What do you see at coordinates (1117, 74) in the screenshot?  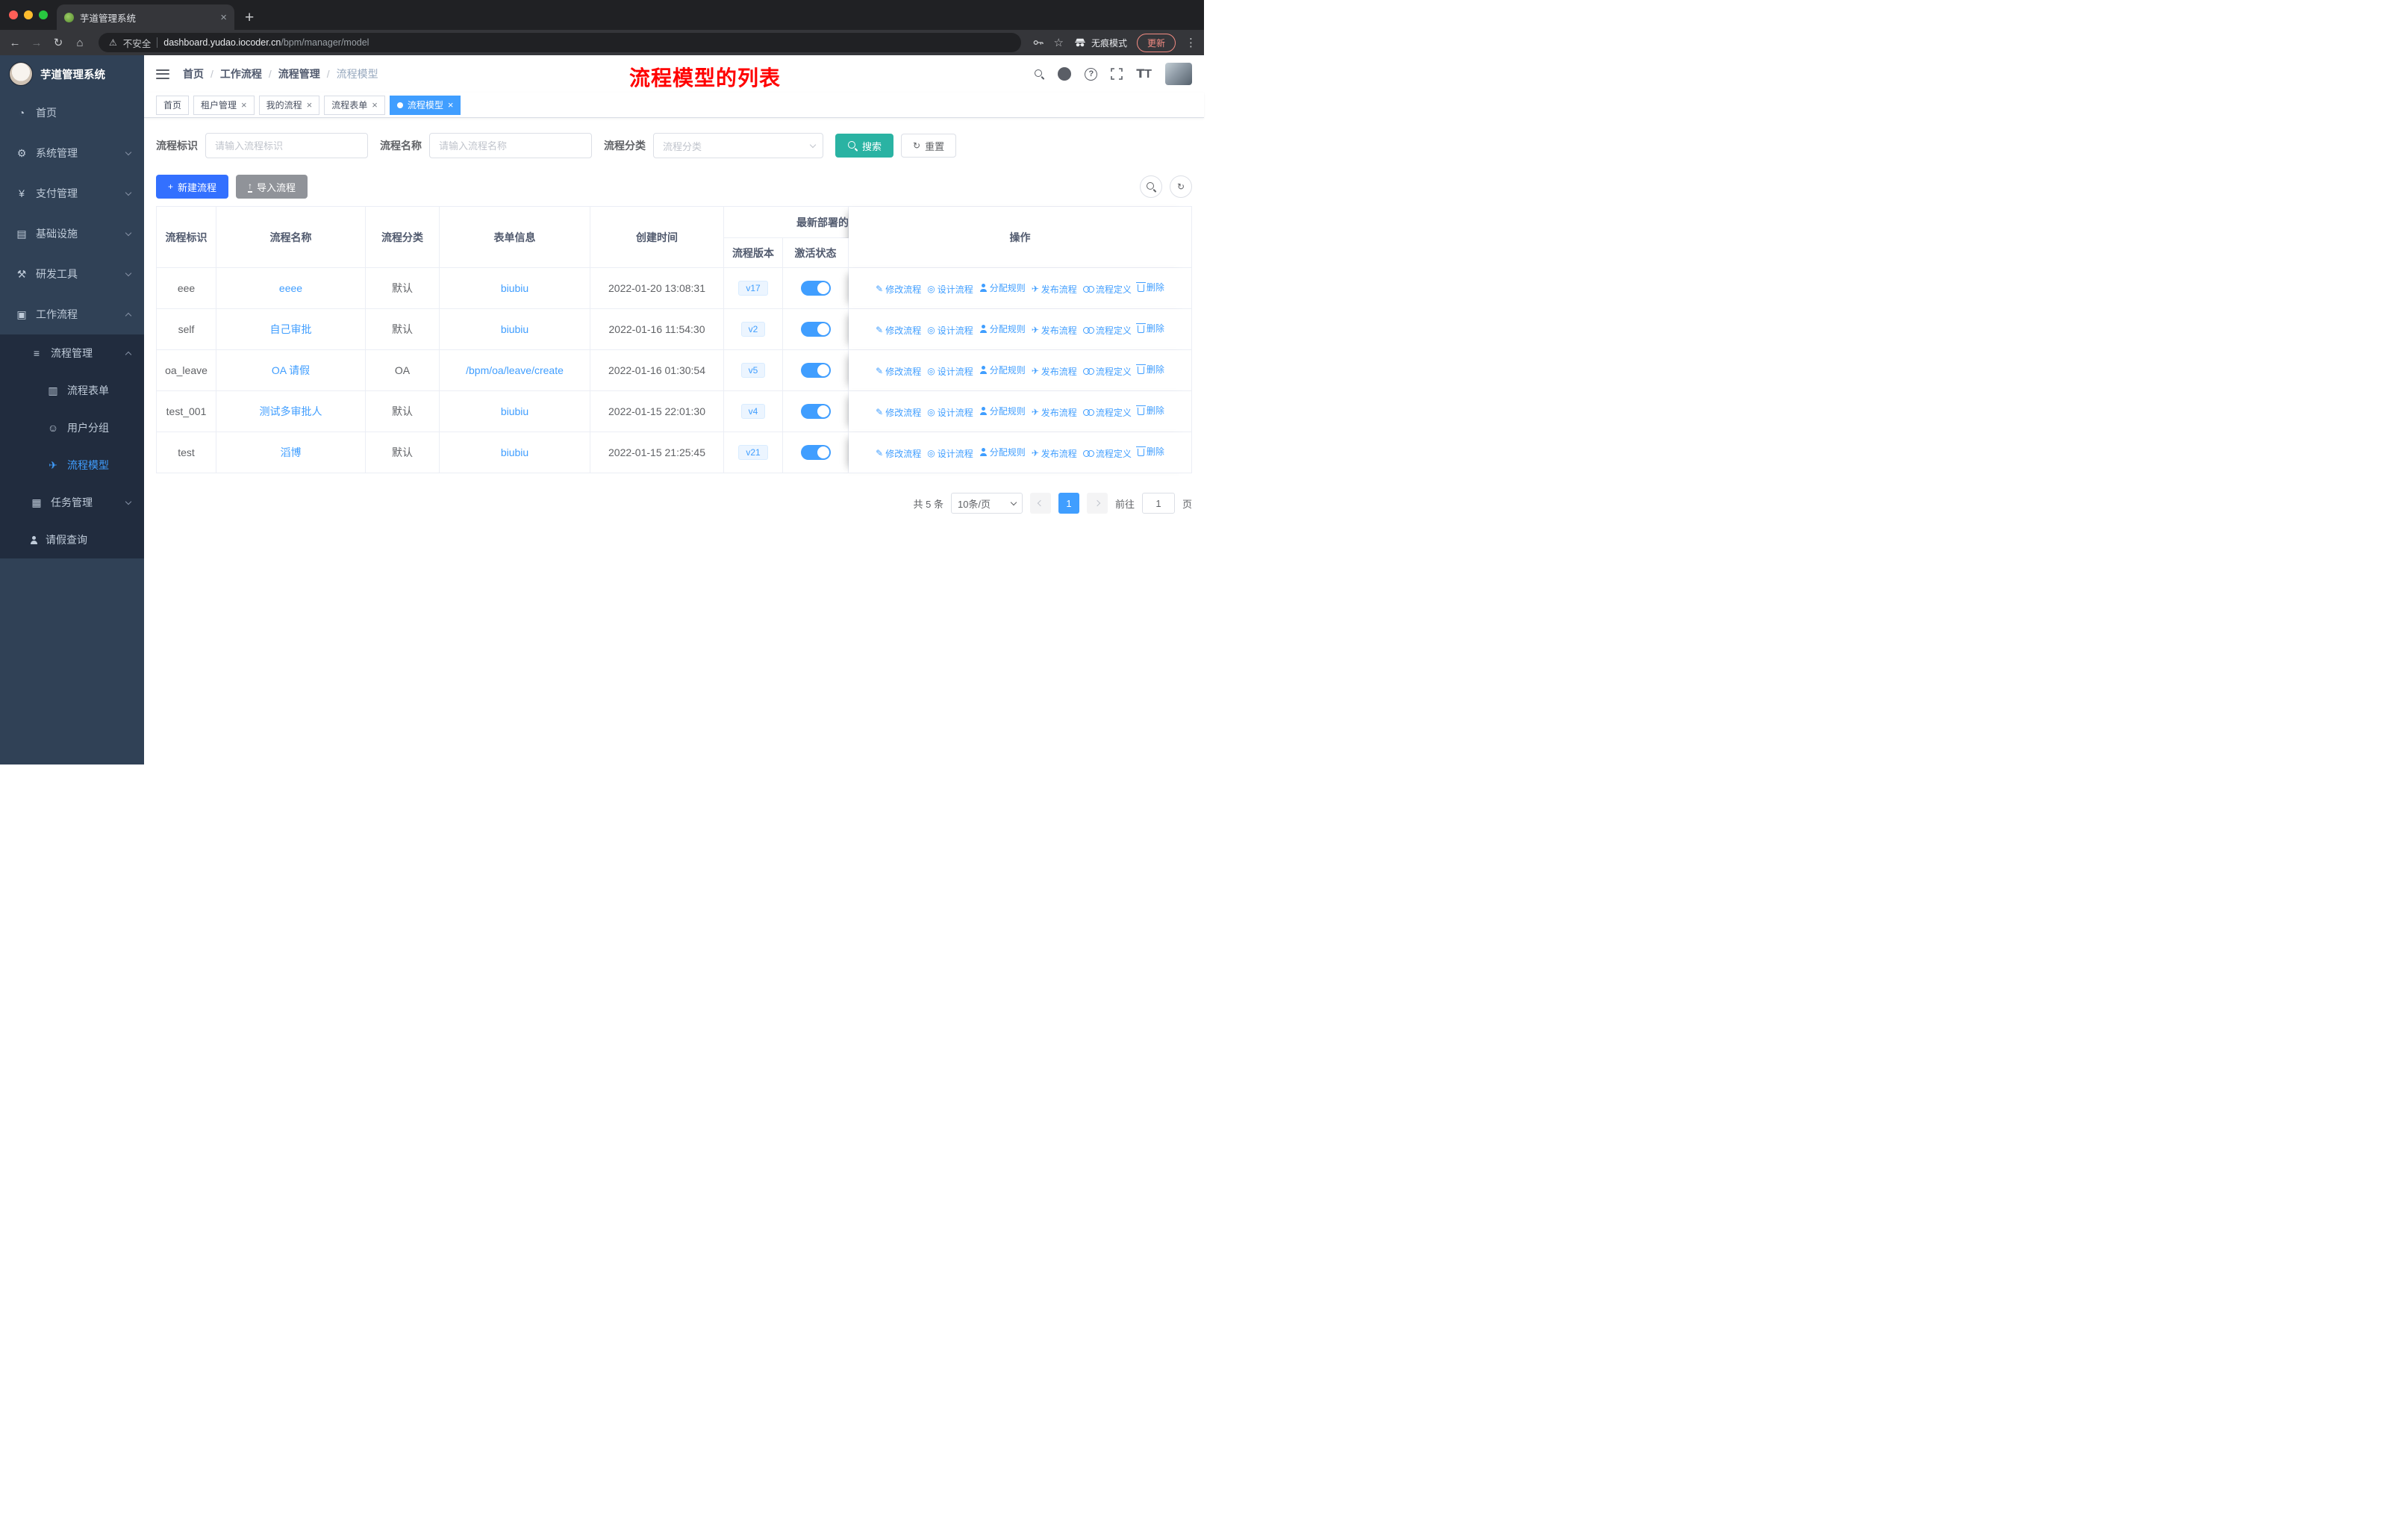 I see `fullscreen-icon` at bounding box center [1117, 74].